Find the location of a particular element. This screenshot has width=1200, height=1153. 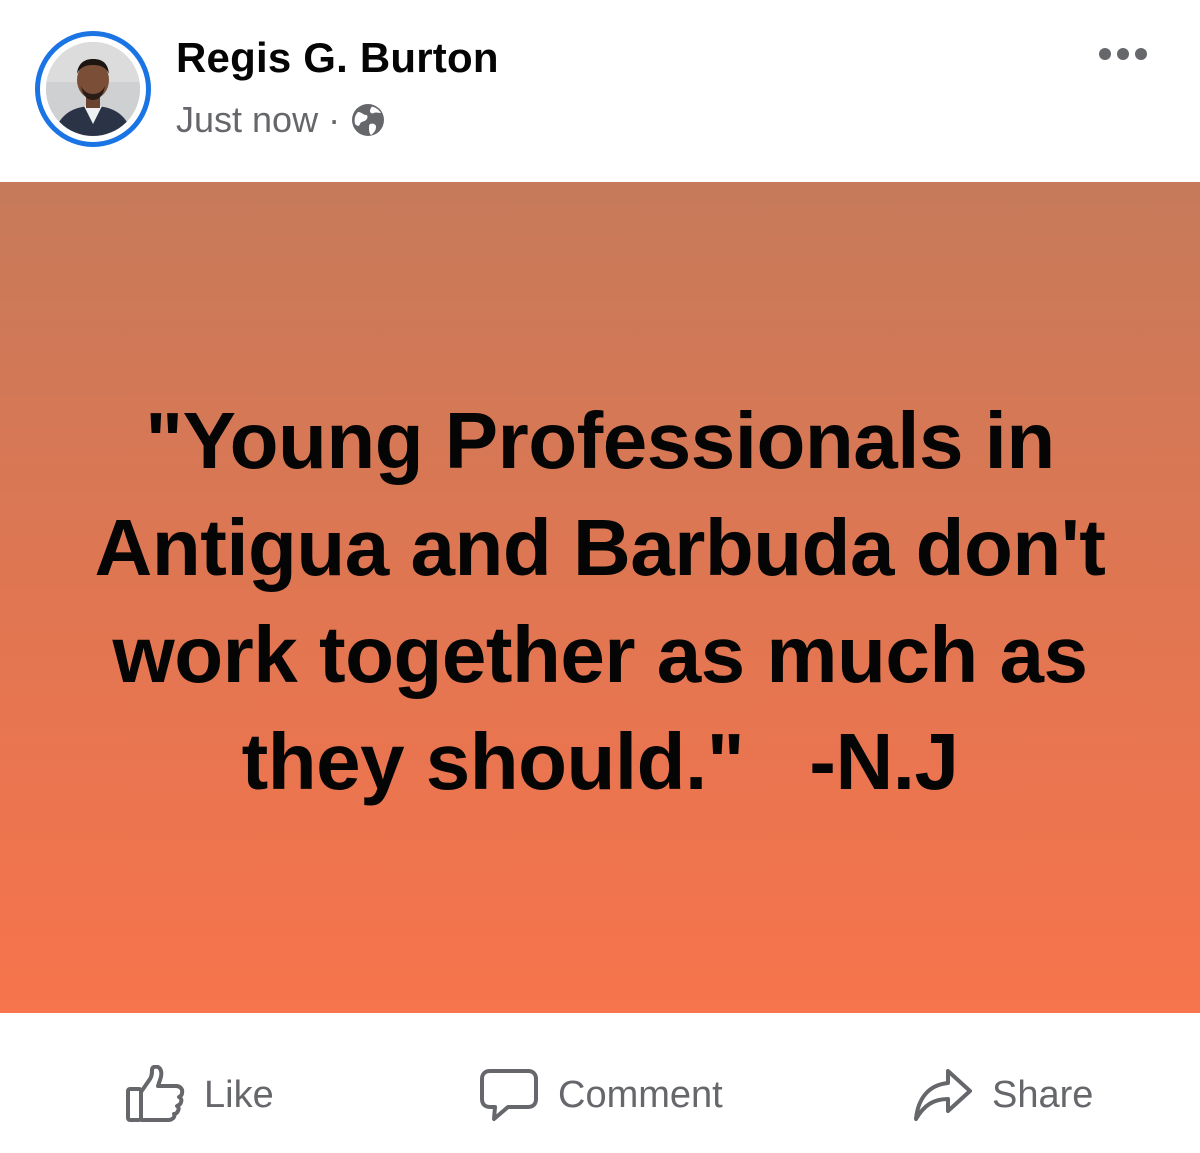

more-horizontal-icon is located at coordinates (1123, 54).